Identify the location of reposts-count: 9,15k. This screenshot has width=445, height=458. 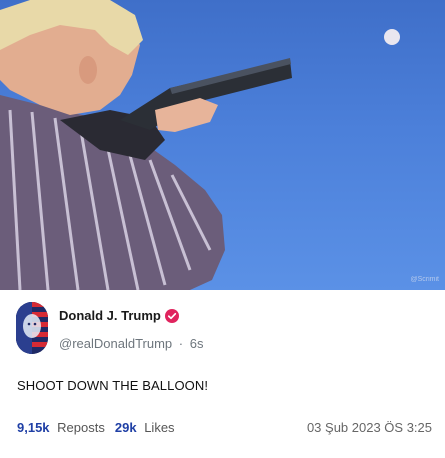
(33, 427).